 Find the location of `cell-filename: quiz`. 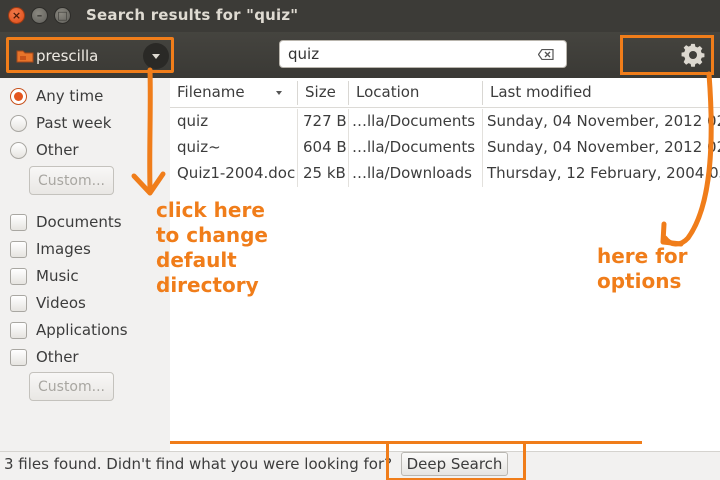

cell-filename: quiz is located at coordinates (193, 121).